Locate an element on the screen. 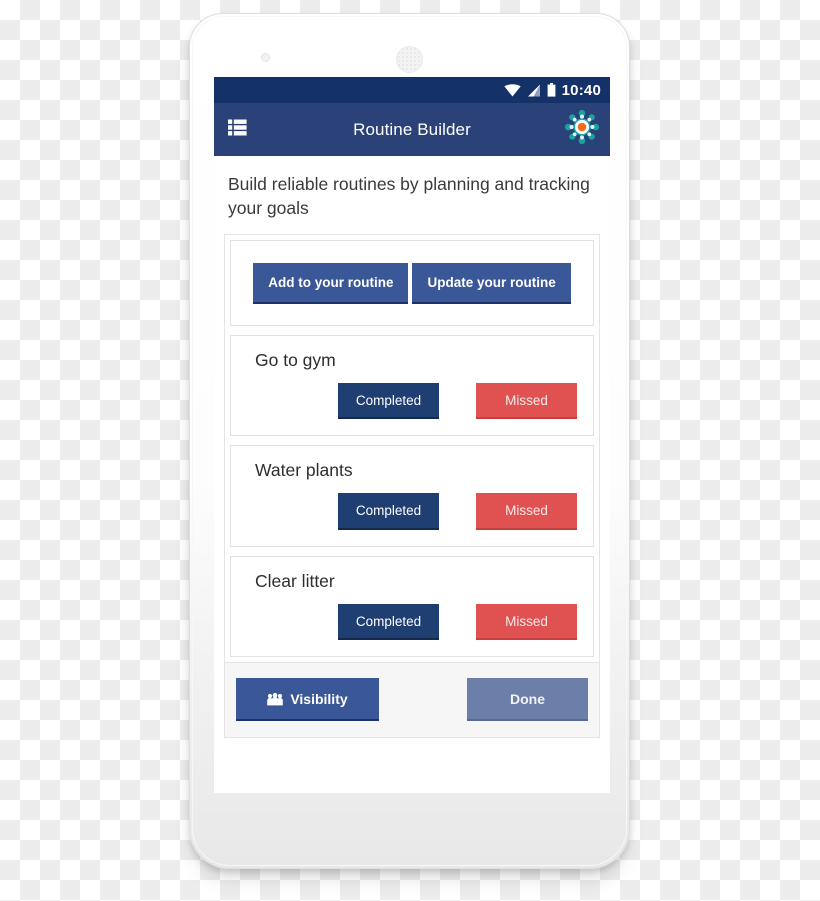  routine-actions-panel: Add to your routine Update your routine is located at coordinates (412, 283).